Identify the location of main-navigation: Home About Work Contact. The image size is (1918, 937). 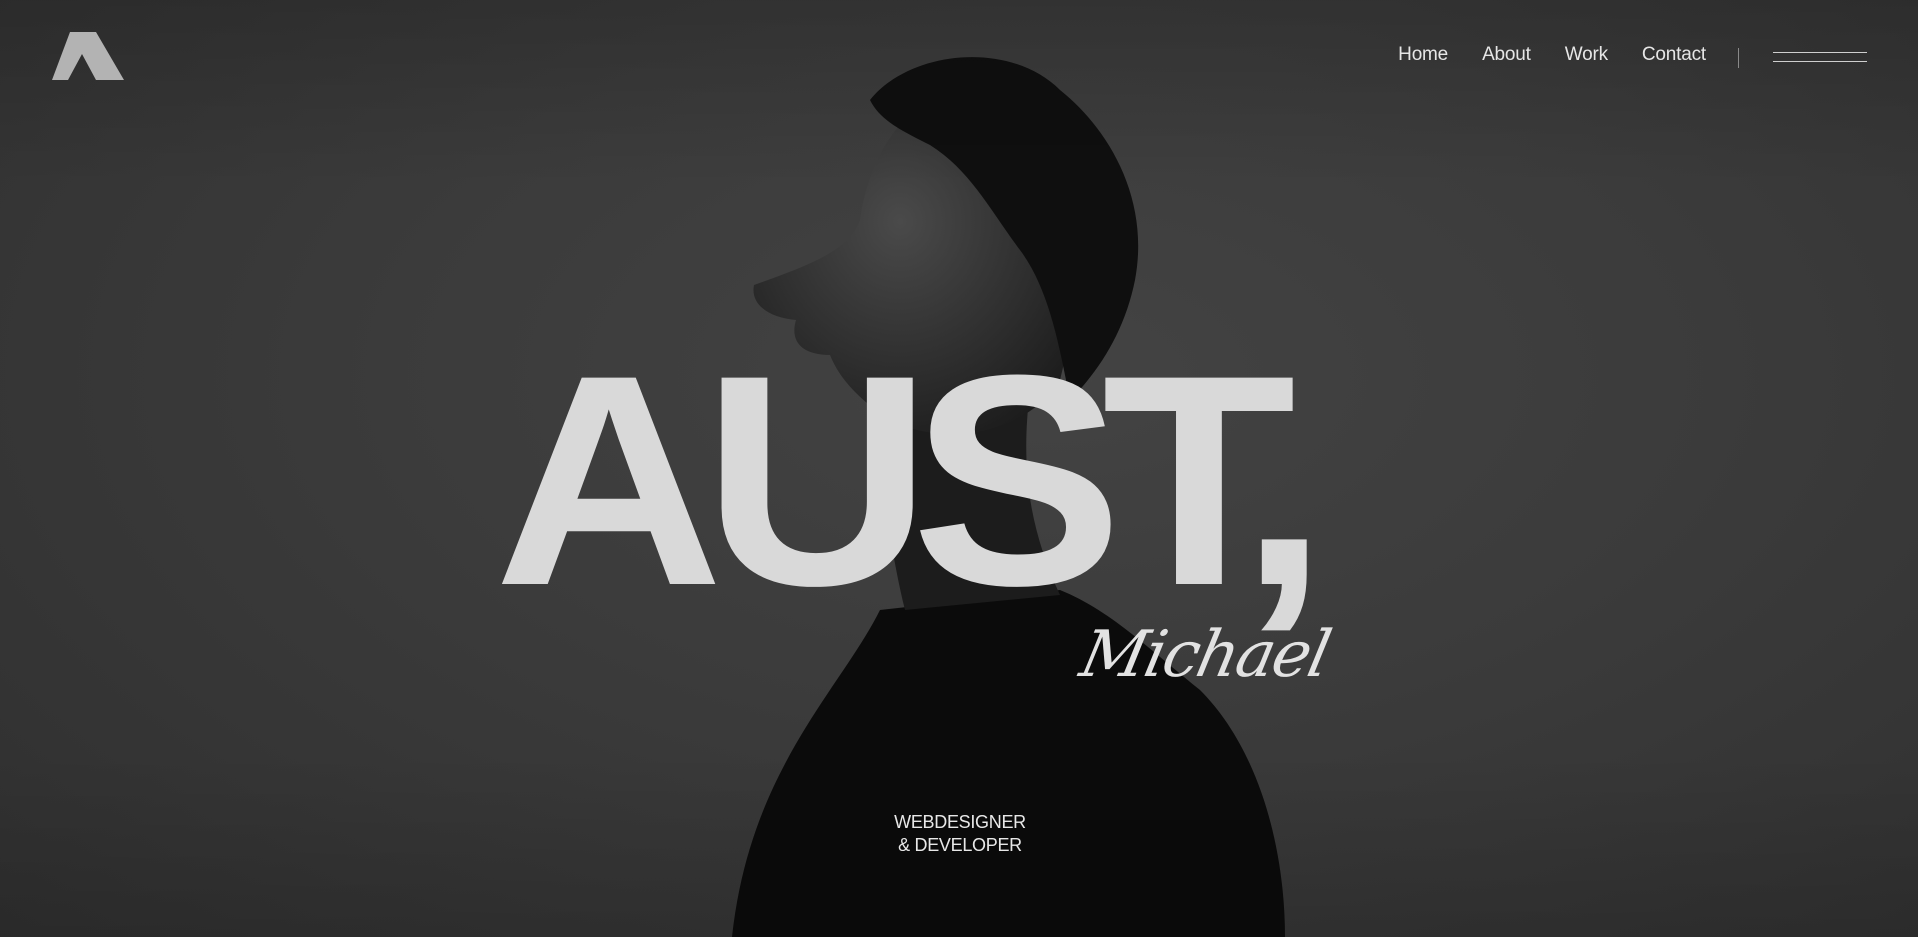
(1552, 55).